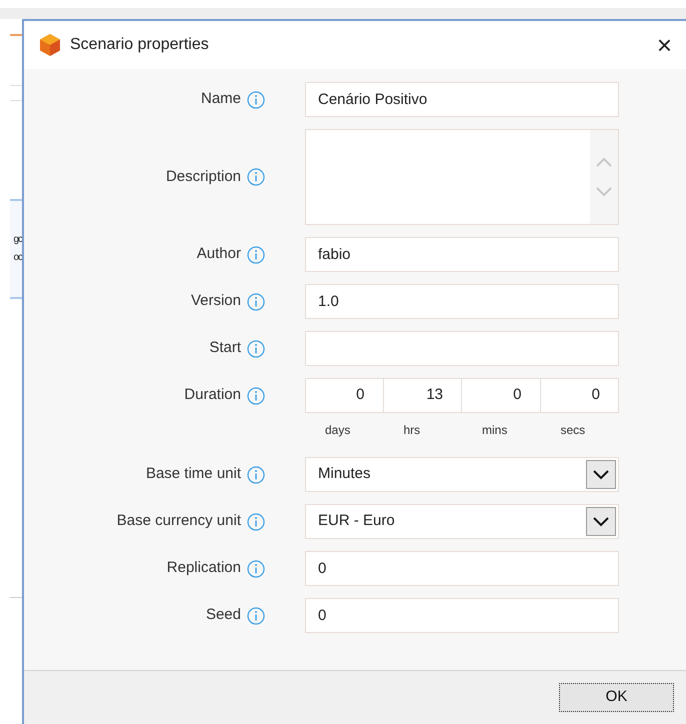 Image resolution: width=686 pixels, height=724 pixels. I want to click on text-field: Cenário Positivo, so click(462, 99).